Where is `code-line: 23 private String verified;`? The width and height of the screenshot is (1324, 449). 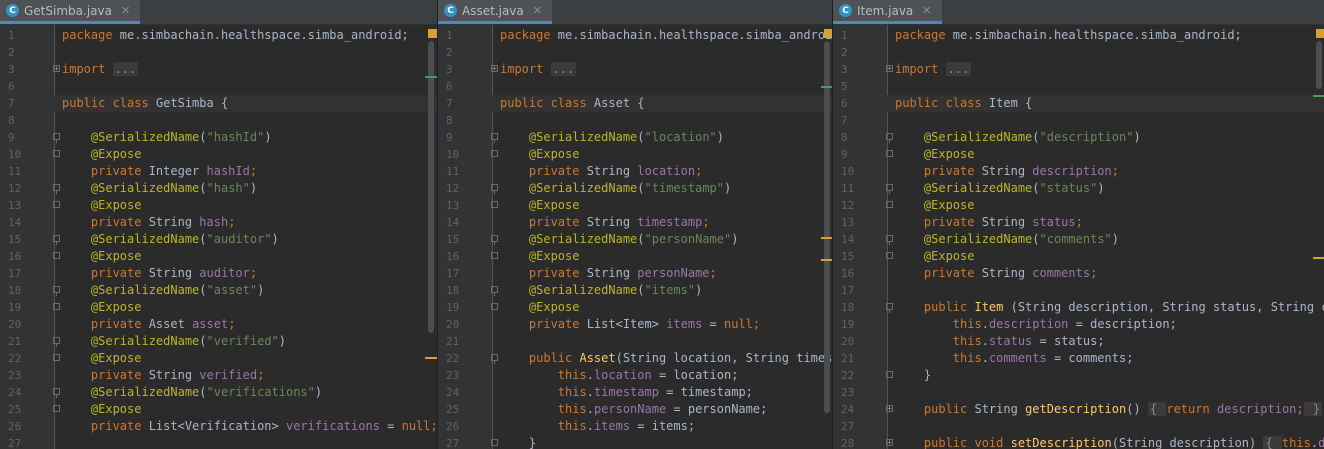
code-line: 23 private String verified; is located at coordinates (218, 375).